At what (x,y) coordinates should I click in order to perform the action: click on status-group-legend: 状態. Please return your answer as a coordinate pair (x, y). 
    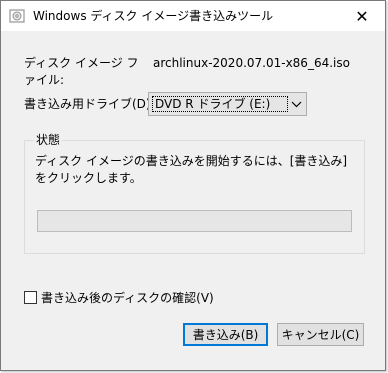
    Looking at the image, I should click on (48, 140).